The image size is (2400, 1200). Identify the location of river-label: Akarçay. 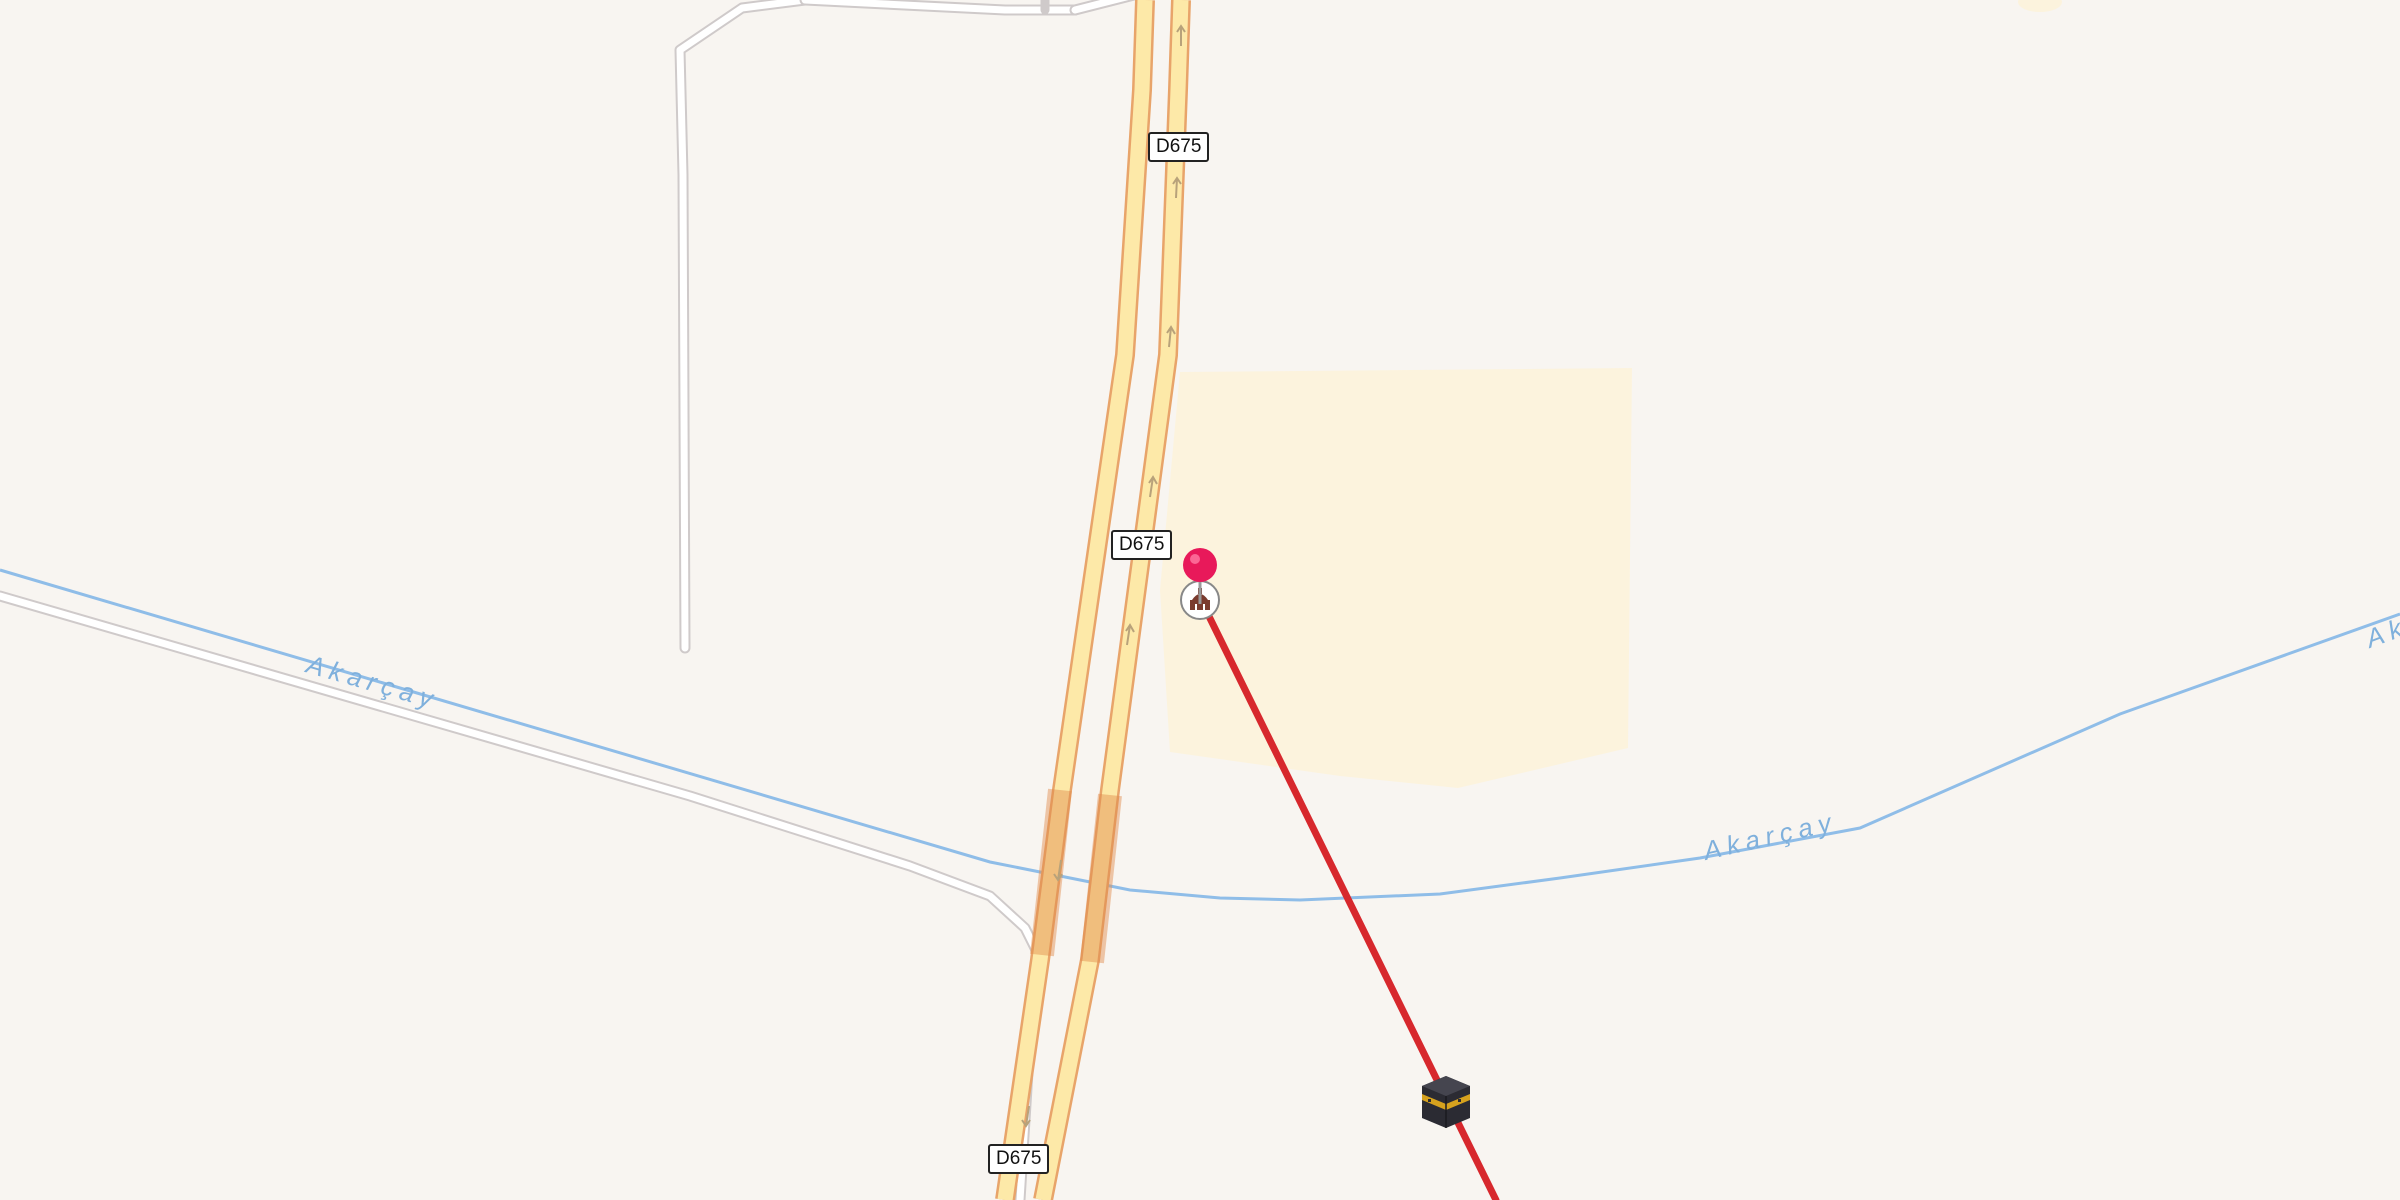
(1769, 836).